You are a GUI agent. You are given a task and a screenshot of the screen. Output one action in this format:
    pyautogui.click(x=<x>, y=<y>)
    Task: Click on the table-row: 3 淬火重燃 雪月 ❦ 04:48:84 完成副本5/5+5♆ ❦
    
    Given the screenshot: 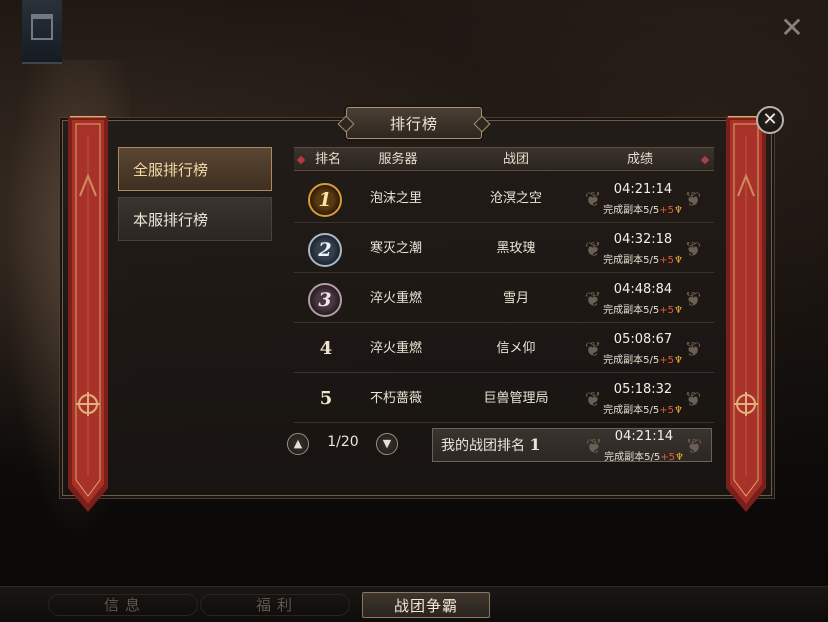 What is the action you would take?
    pyautogui.click(x=504, y=299)
    